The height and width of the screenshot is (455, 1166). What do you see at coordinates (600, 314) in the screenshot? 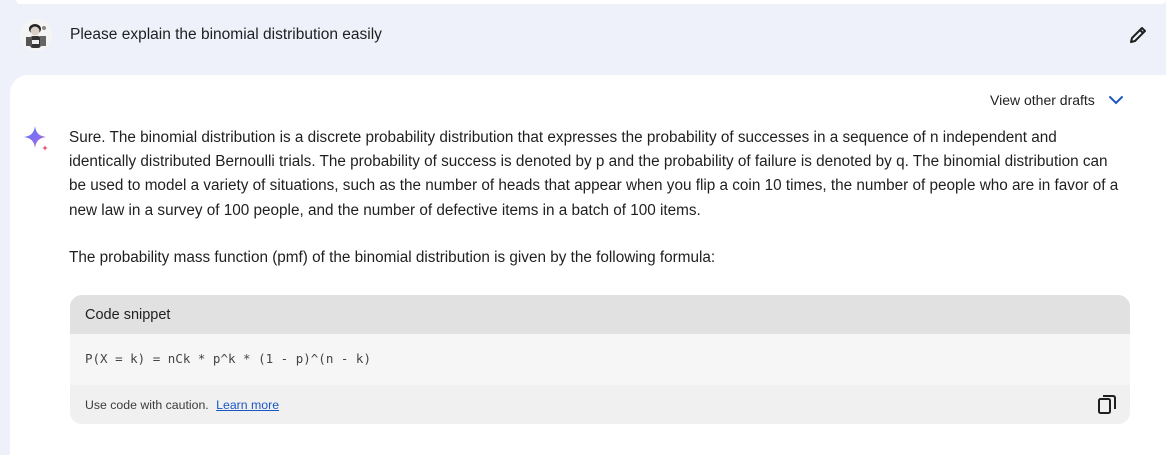
I see `code-snippet-header: Code snippet` at bounding box center [600, 314].